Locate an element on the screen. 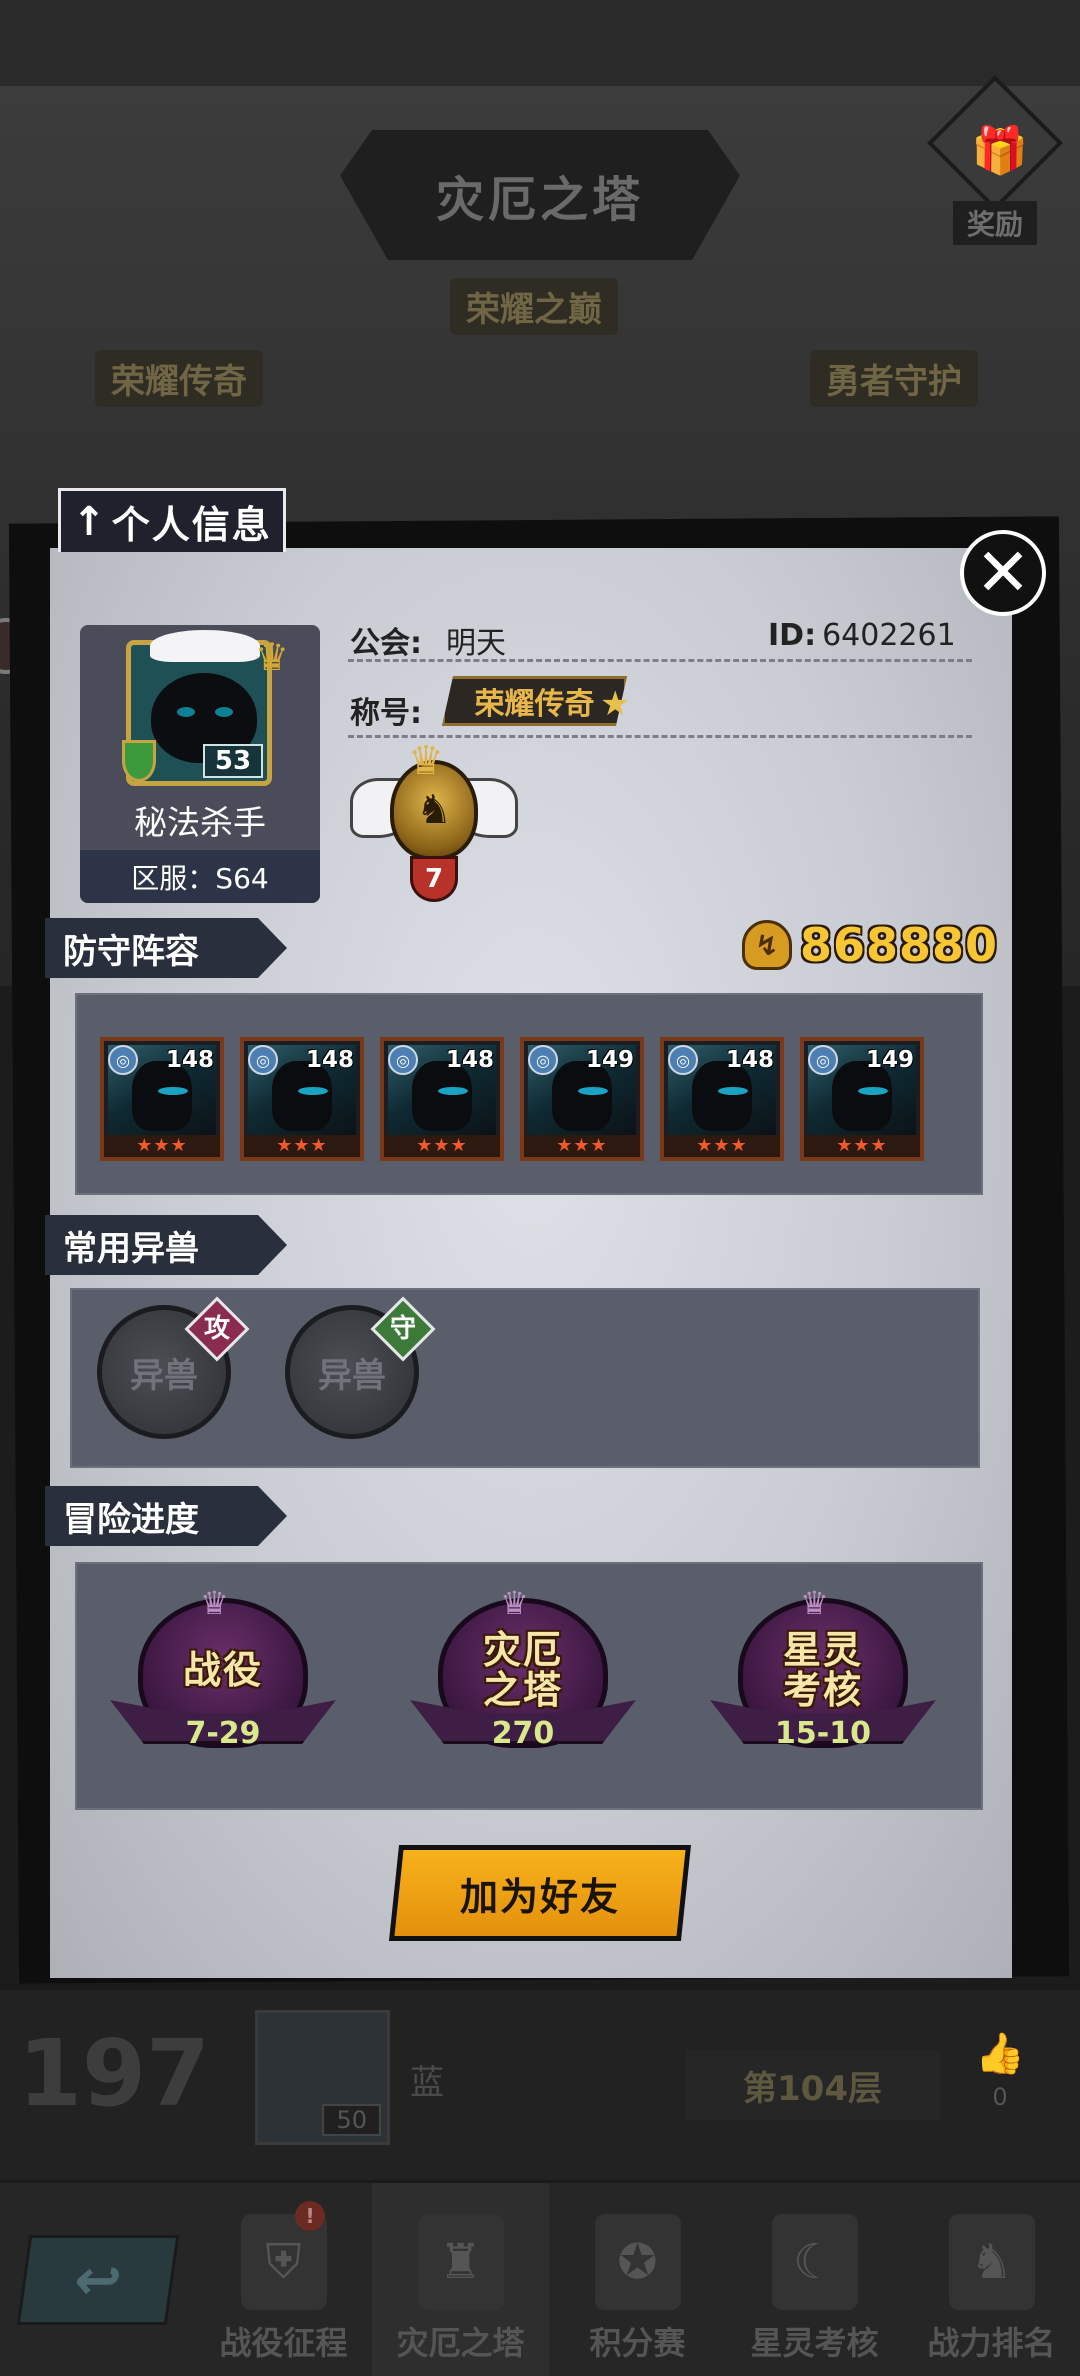 This screenshot has height=2376, width=1080. adventure-value: 7-29 is located at coordinates (223, 1733).